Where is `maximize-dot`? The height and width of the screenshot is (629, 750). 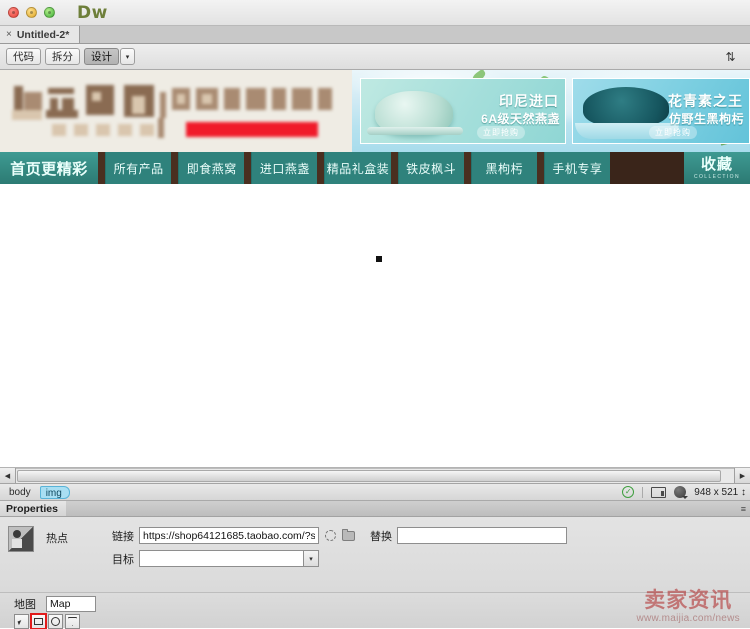
maximize-dot is located at coordinates (49, 12).